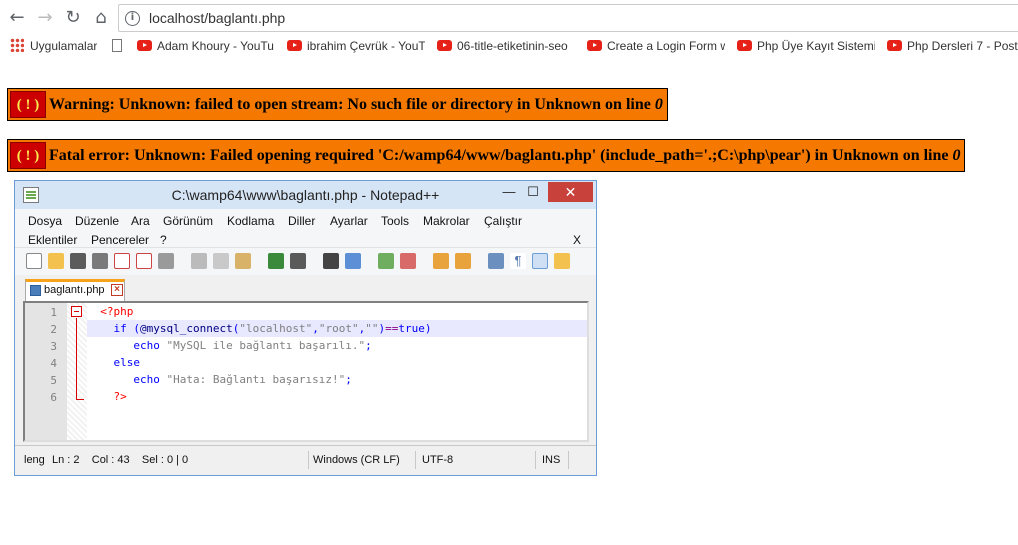 The height and width of the screenshot is (545, 1018). I want to click on line-number: 3, so click(53, 346).